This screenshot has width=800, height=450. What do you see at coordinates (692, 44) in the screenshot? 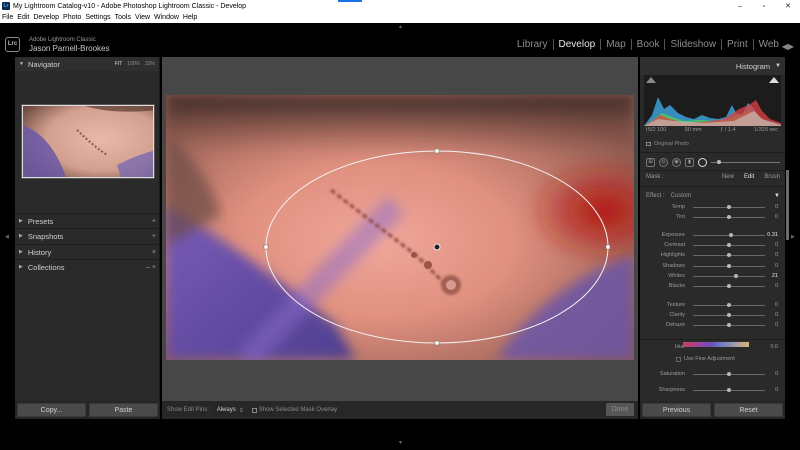
I see `module-slideshow: Slideshow` at bounding box center [692, 44].